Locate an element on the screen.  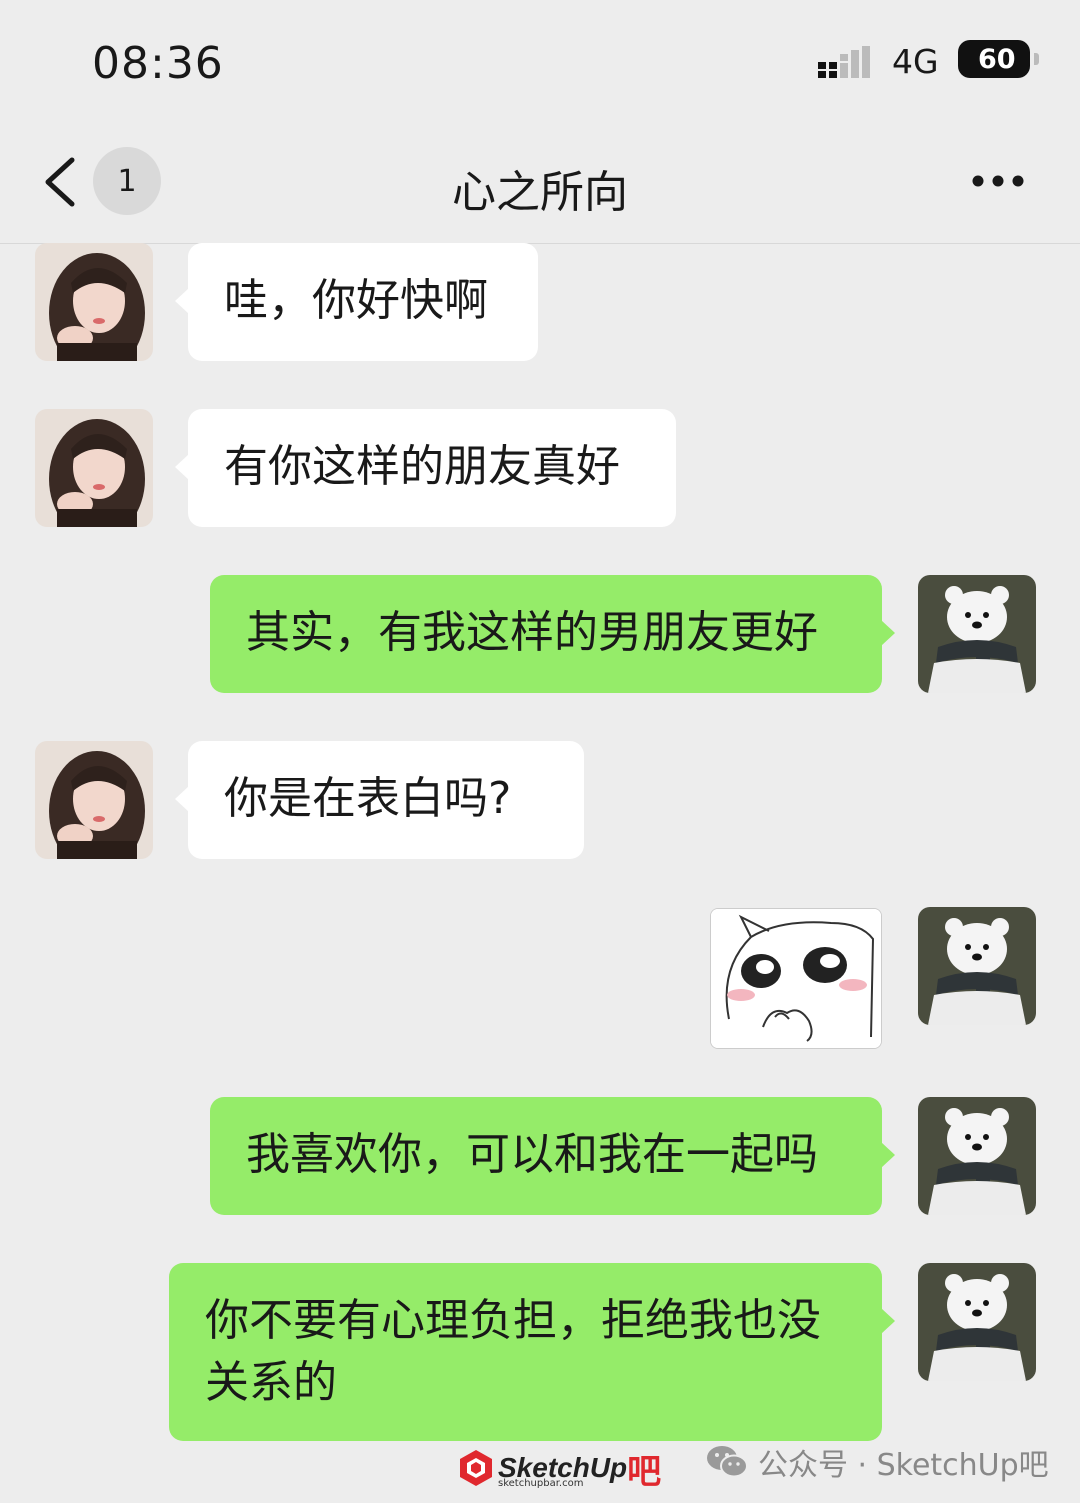
message-bubble-outgoing: 其实，有我这样的男朋友更好 is located at coordinates (552, 634).